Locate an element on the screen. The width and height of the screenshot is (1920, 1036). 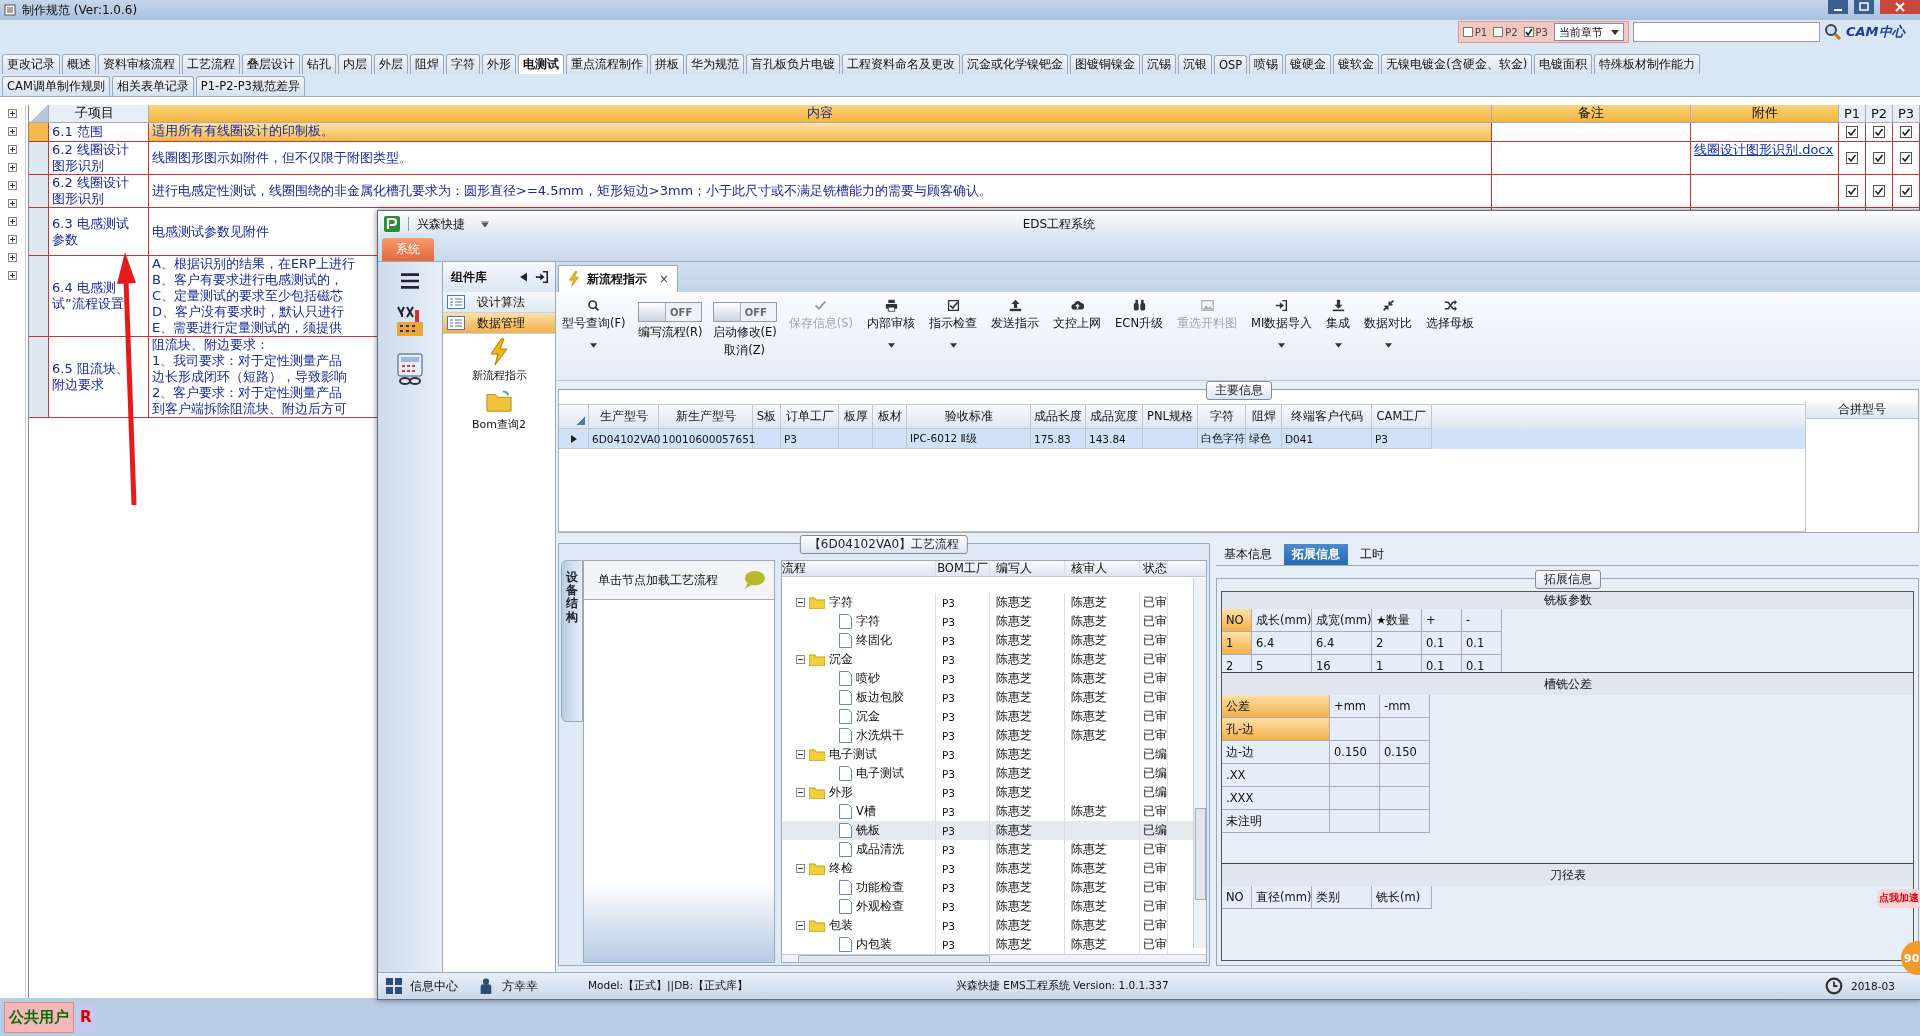
tab: 电测试 is located at coordinates (541, 64).